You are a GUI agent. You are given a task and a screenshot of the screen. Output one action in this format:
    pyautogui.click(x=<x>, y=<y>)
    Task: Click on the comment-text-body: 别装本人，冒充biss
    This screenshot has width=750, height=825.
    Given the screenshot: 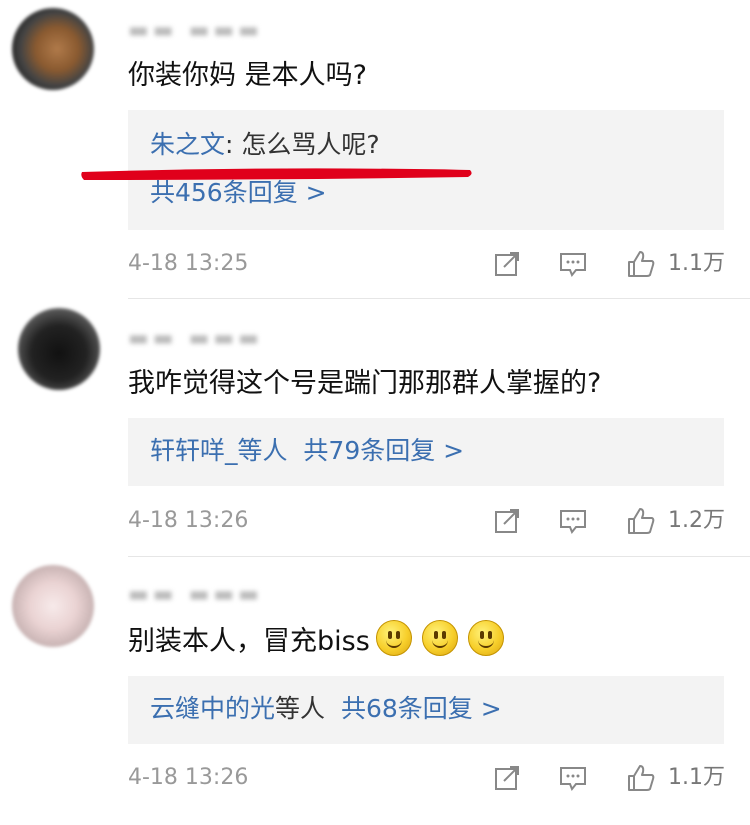 What is the action you would take?
    pyautogui.click(x=249, y=641)
    